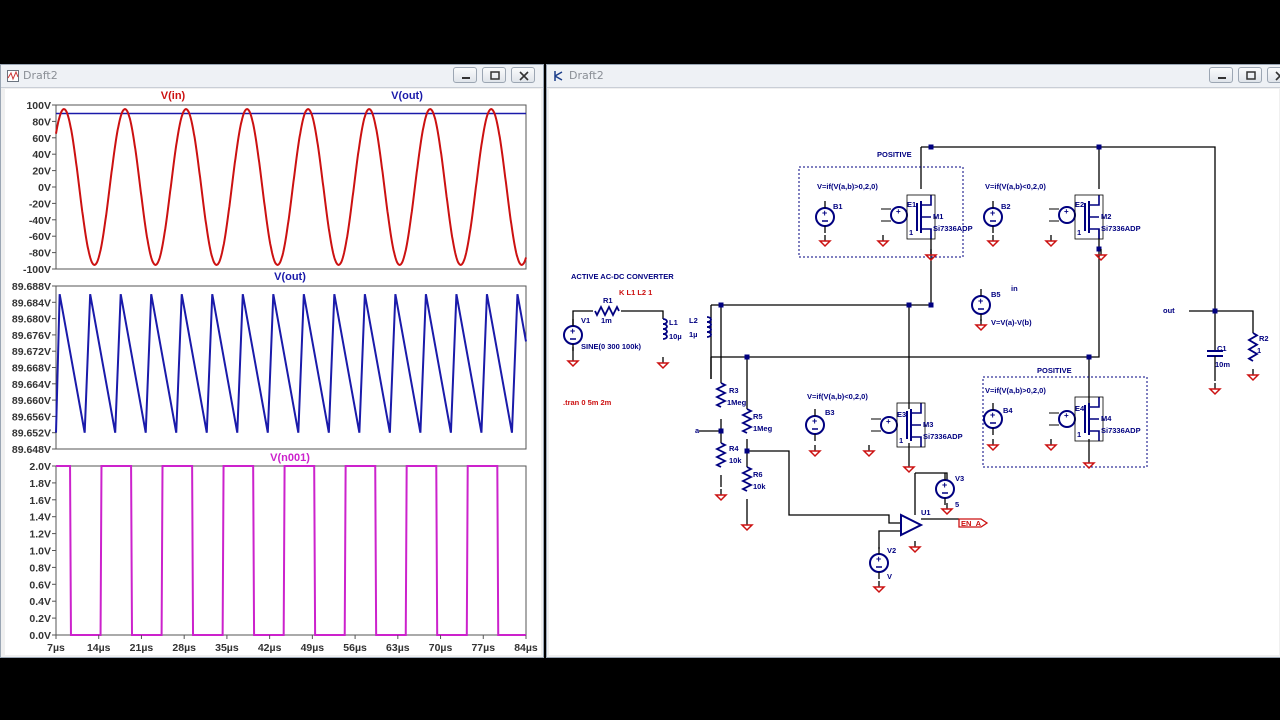 This screenshot has height=720, width=1280. I want to click on pane2-label-vout: V(out), so click(290, 277).